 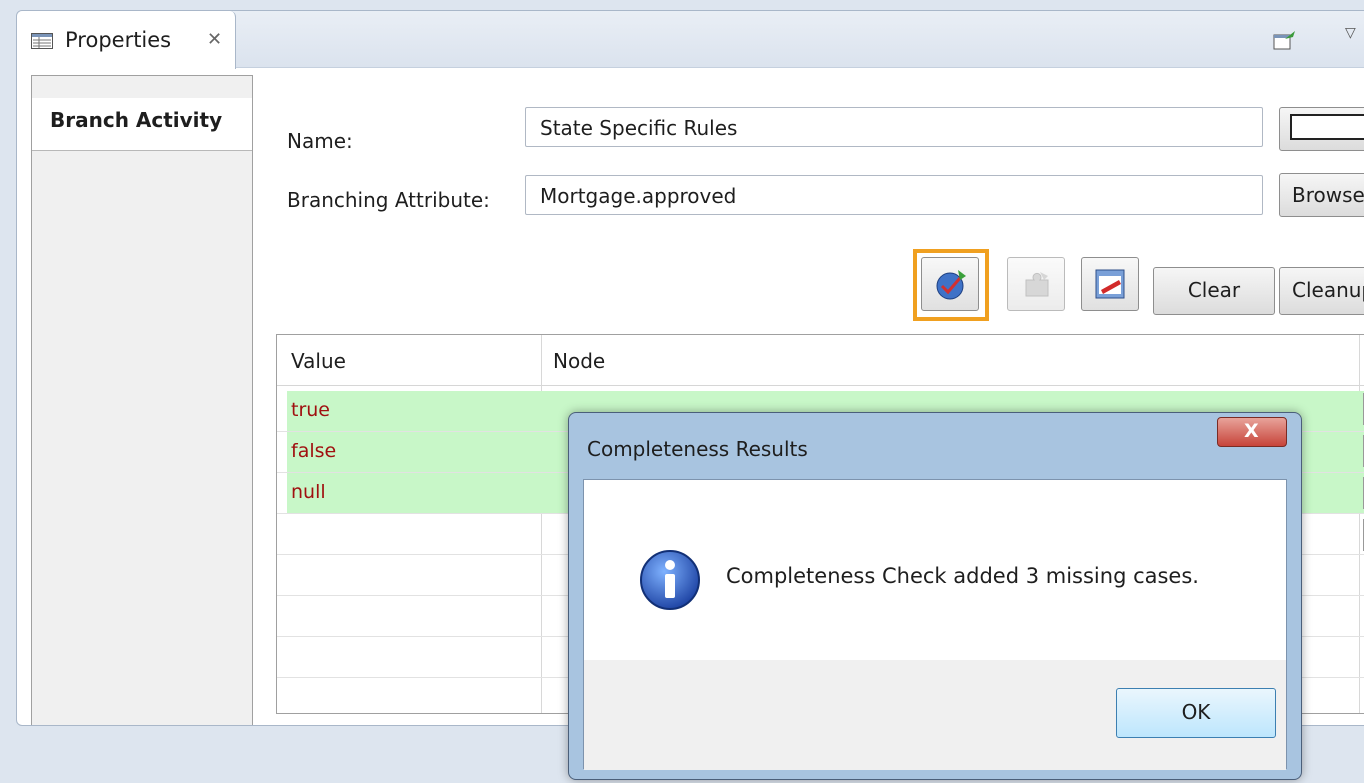 What do you see at coordinates (118, 40) in the screenshot?
I see `tab-label: Properties` at bounding box center [118, 40].